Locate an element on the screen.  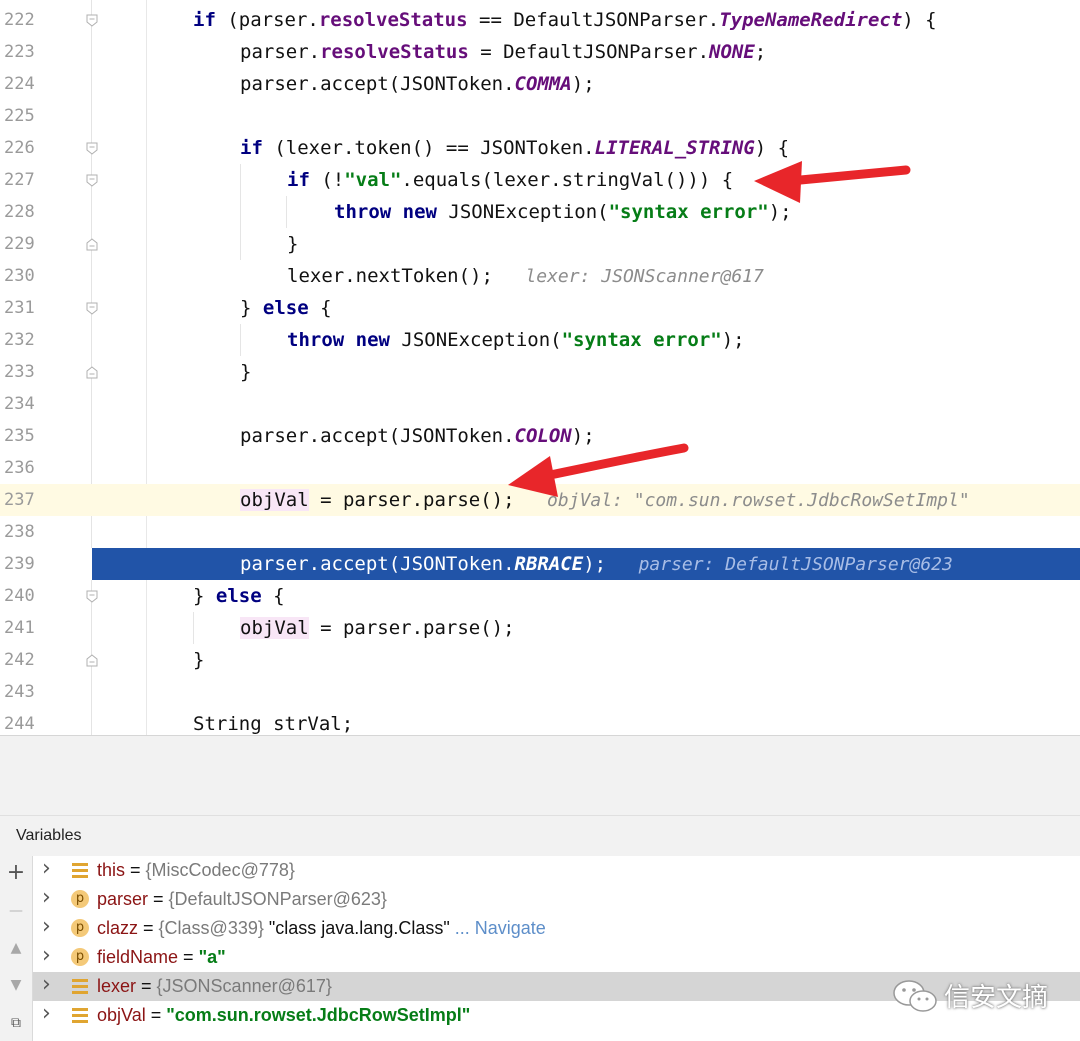
add-watch-icon: + is located at coordinates (16, 873).